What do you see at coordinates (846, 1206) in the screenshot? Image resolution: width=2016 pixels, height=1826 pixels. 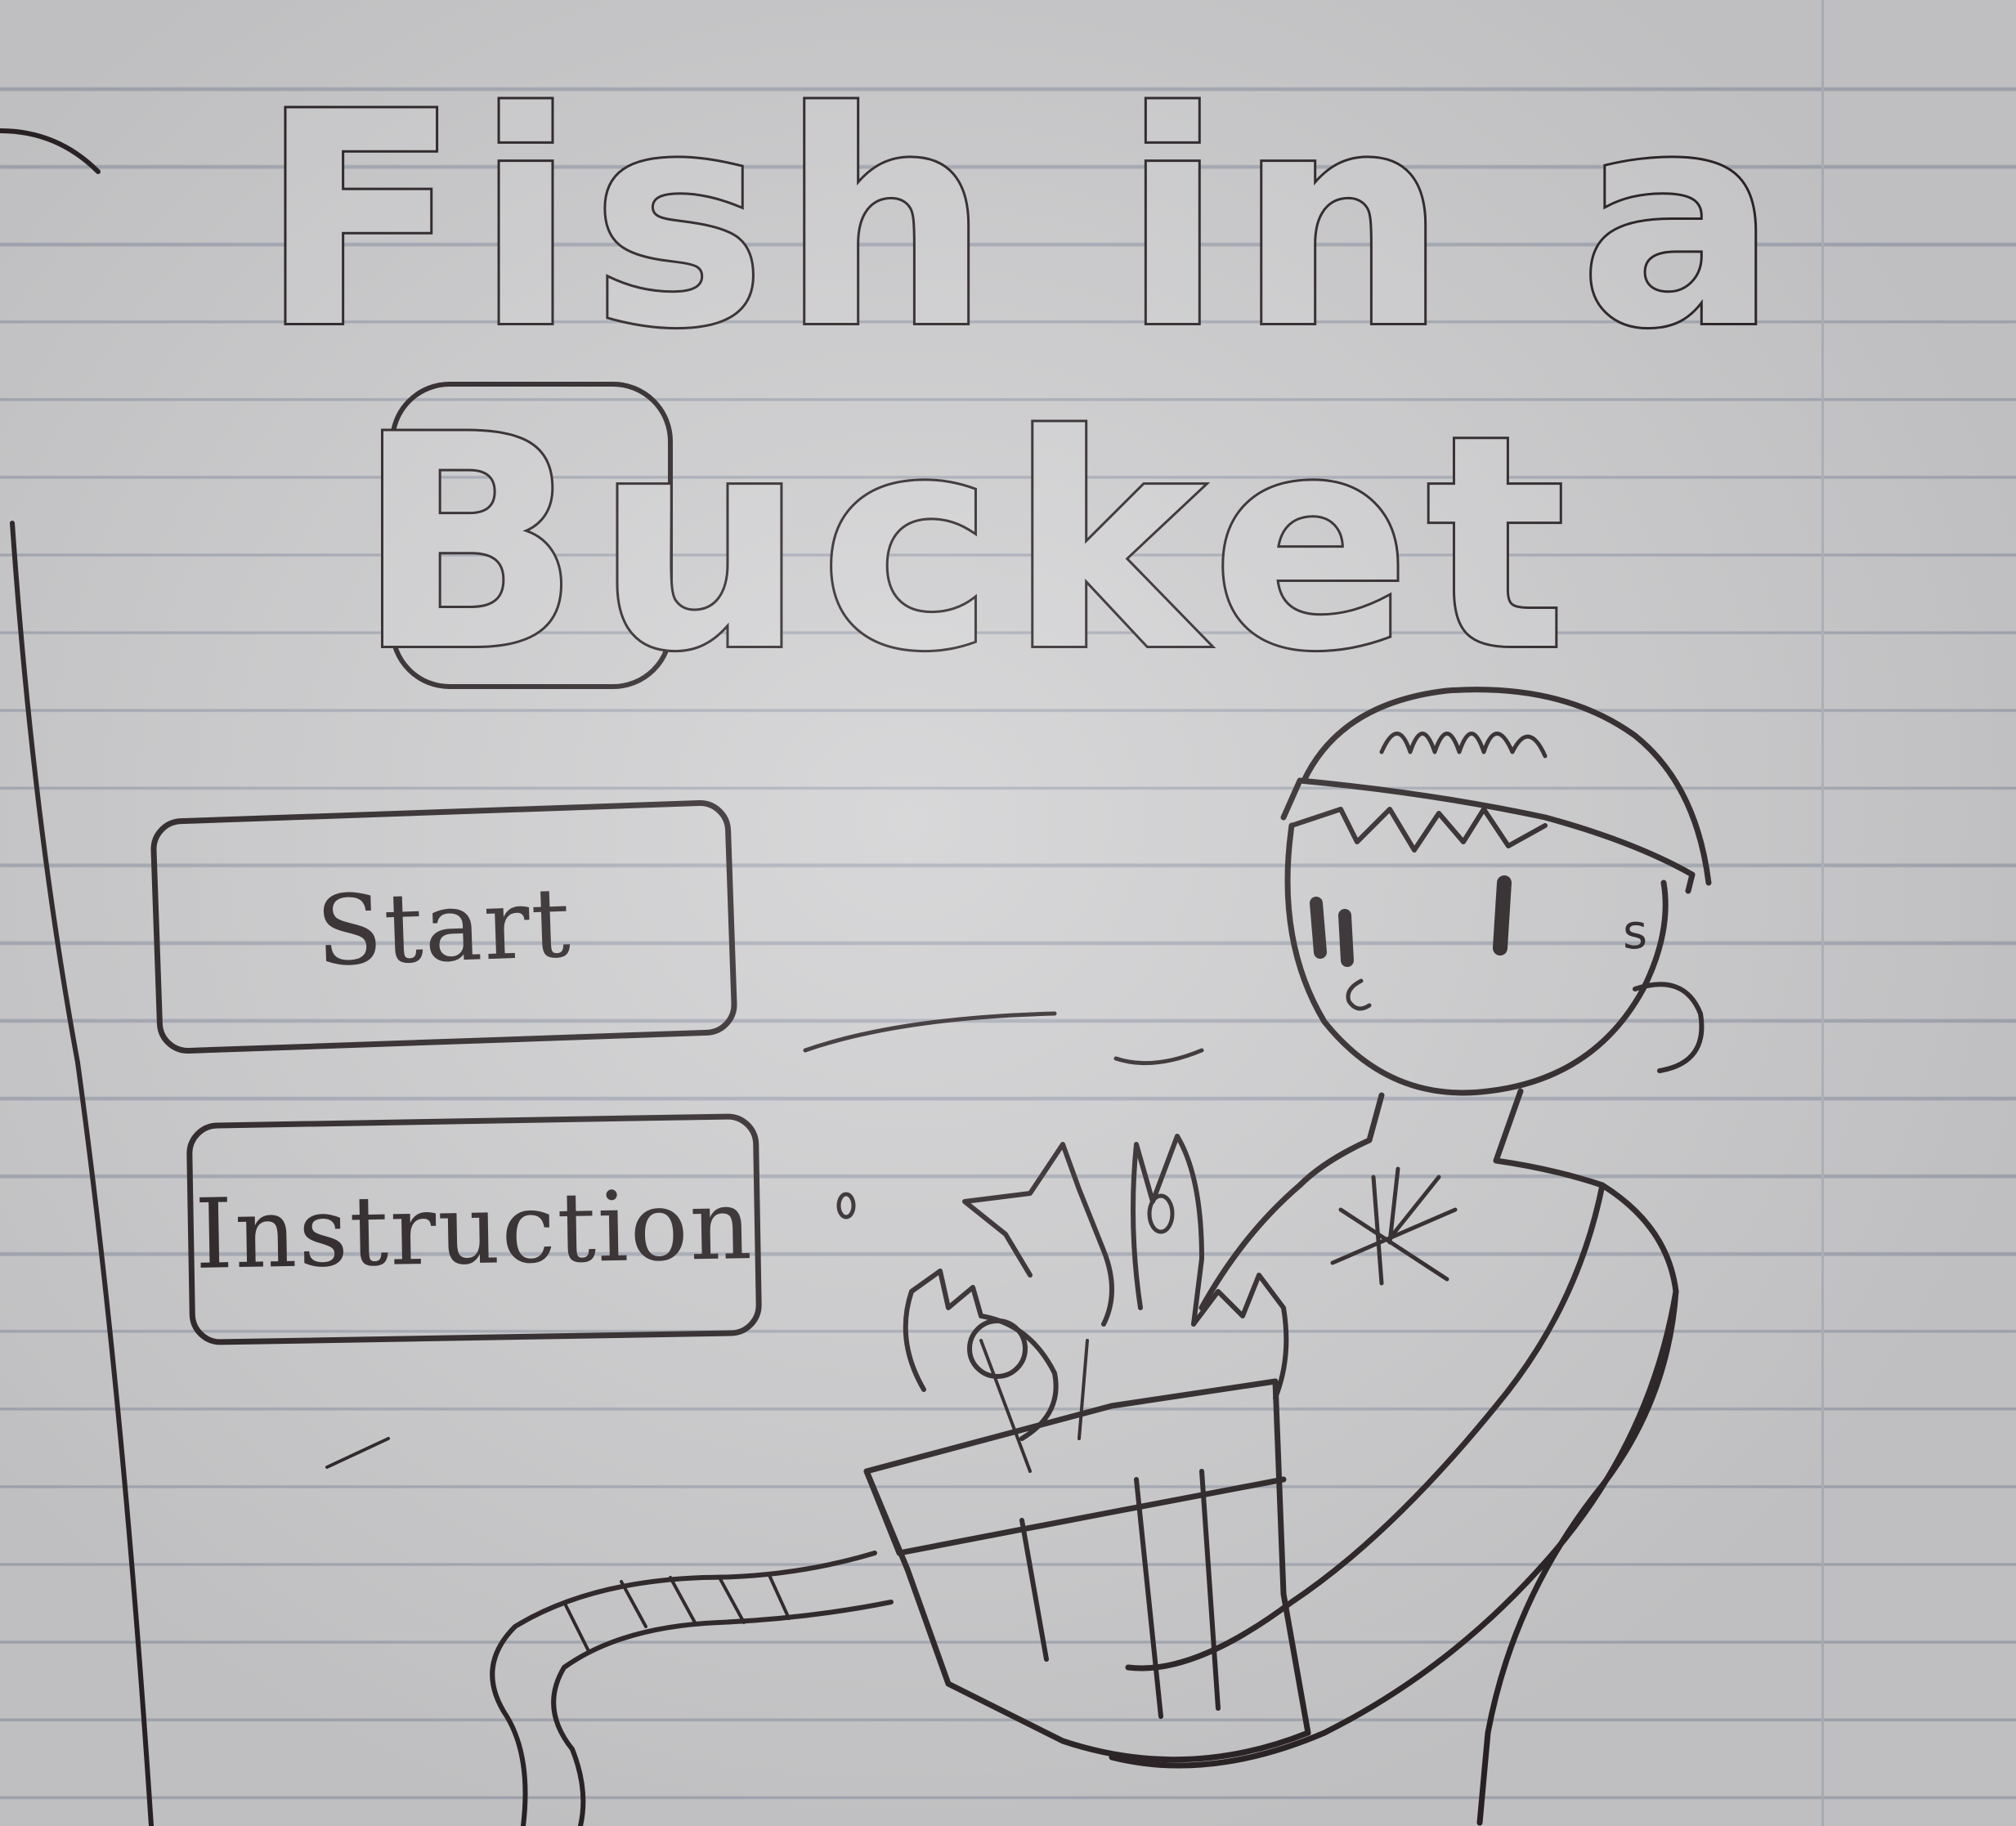 I see `bubble-dot` at bounding box center [846, 1206].